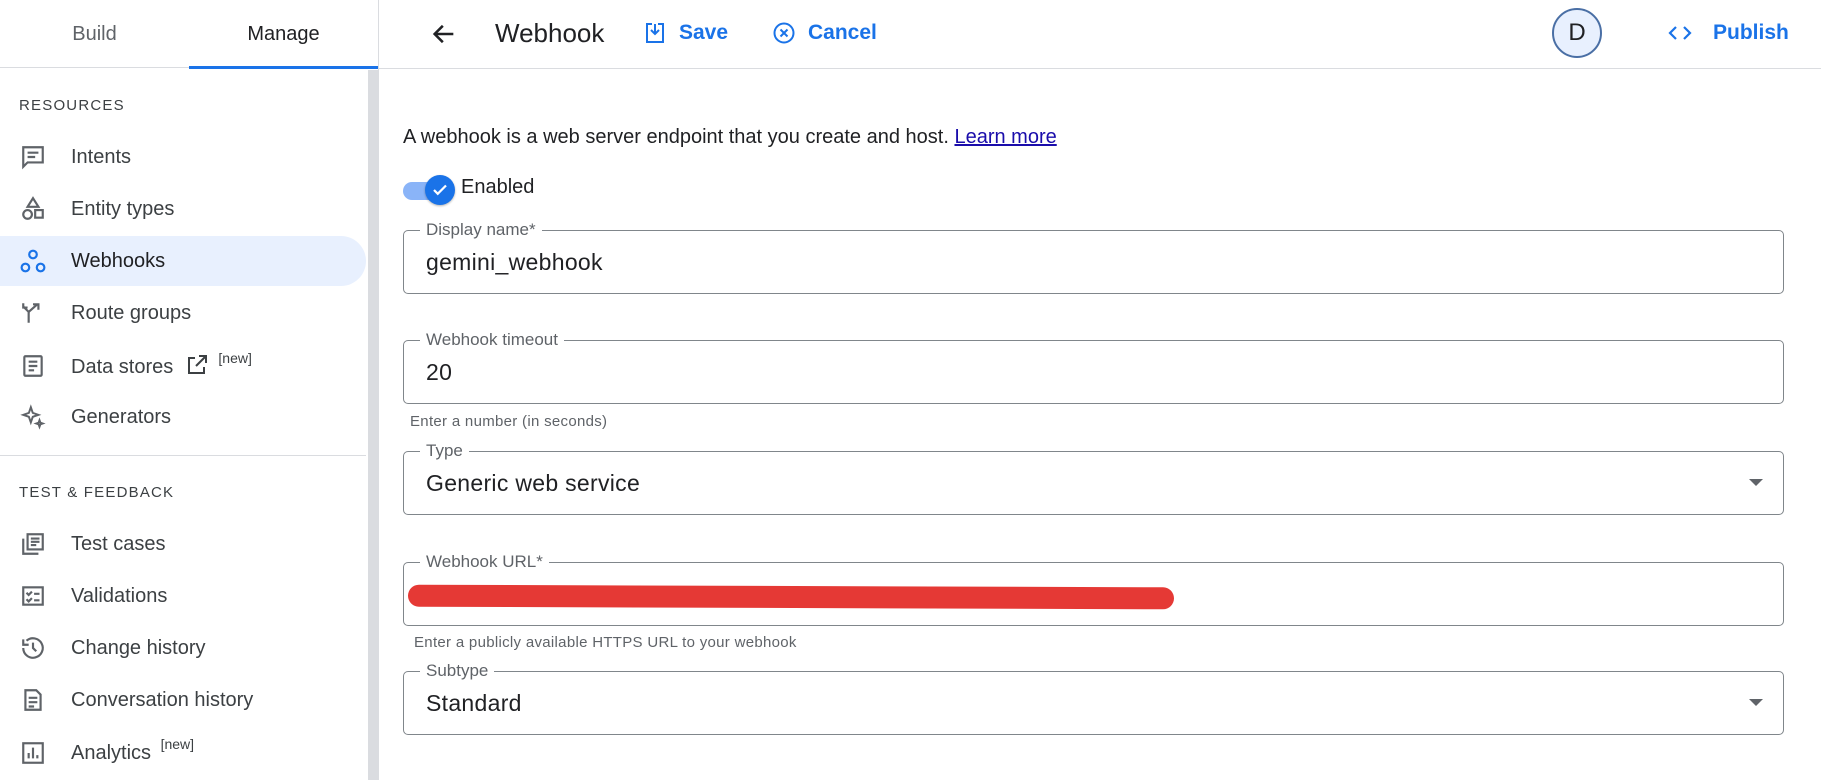 This screenshot has width=1821, height=780. Describe the element at coordinates (183, 455) in the screenshot. I see `sidebar-divider` at that location.